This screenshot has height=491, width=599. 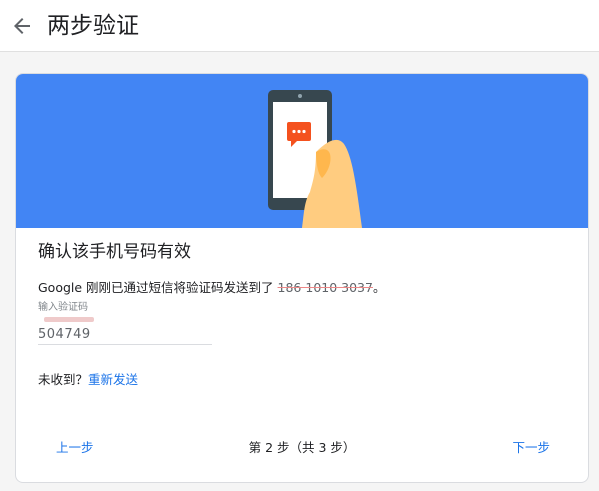 What do you see at coordinates (63, 307) in the screenshot?
I see `code-field-label: 输入验证码` at bounding box center [63, 307].